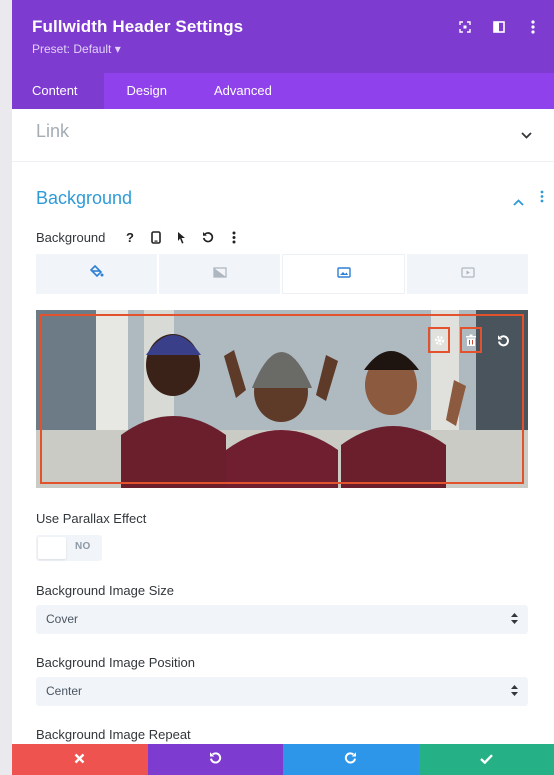  Describe the element at coordinates (115, 662) in the screenshot. I see `image-position-label: Background Image Position` at that location.